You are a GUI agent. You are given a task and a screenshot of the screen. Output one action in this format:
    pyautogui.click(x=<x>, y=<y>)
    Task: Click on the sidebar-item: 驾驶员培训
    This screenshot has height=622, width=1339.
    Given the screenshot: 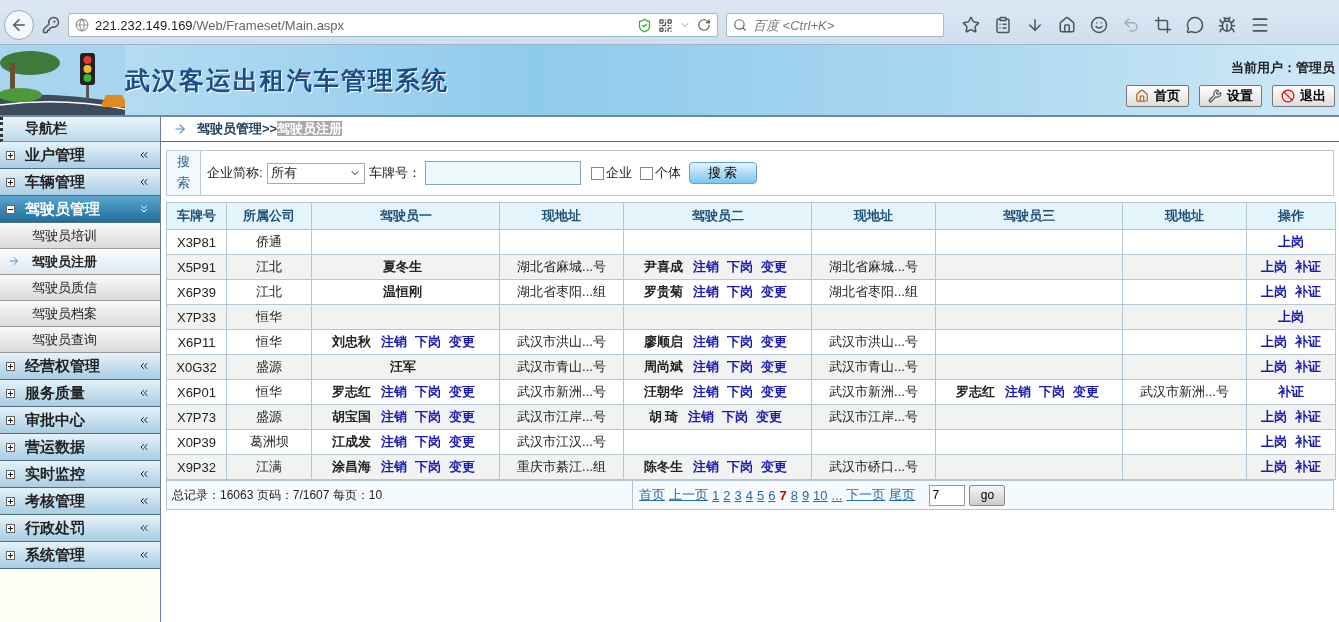 What is the action you would take?
    pyautogui.click(x=80, y=236)
    